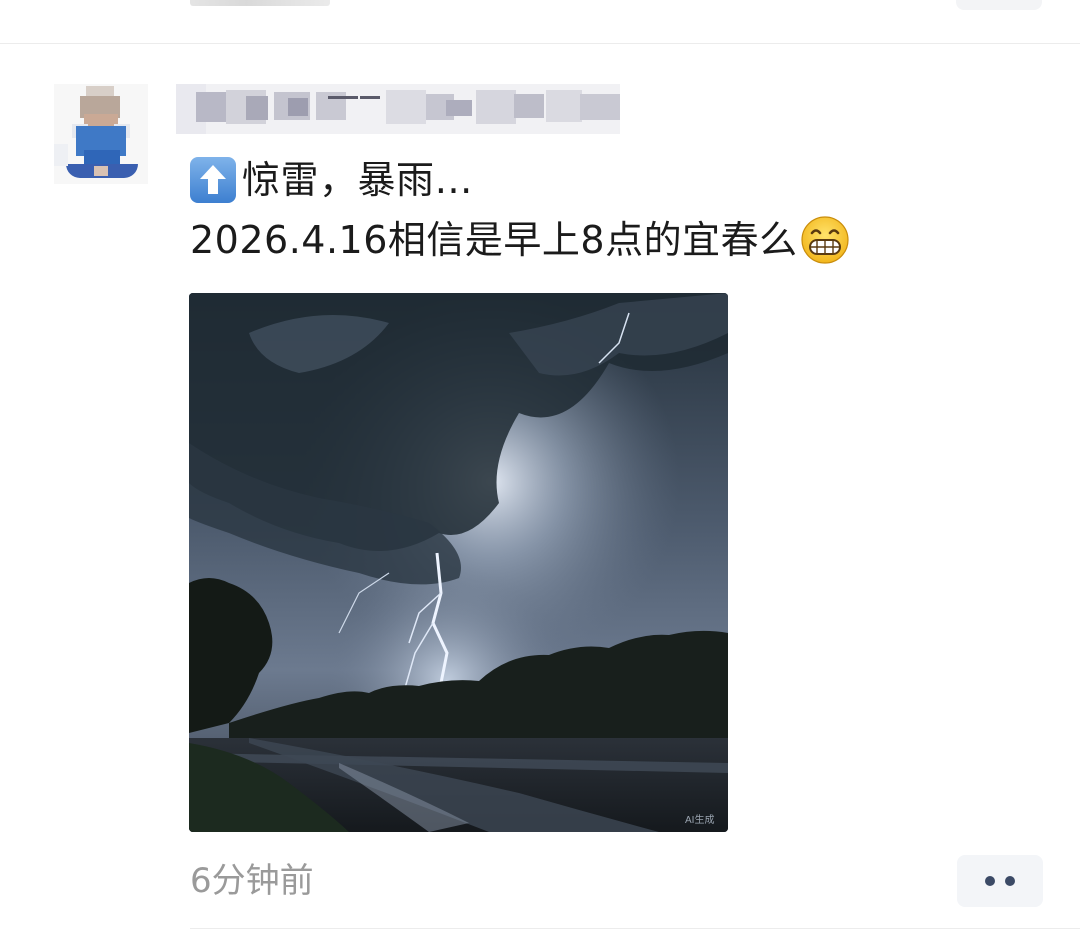 This screenshot has height=934, width=1080. I want to click on previous-post-remnant, so click(540, 22).